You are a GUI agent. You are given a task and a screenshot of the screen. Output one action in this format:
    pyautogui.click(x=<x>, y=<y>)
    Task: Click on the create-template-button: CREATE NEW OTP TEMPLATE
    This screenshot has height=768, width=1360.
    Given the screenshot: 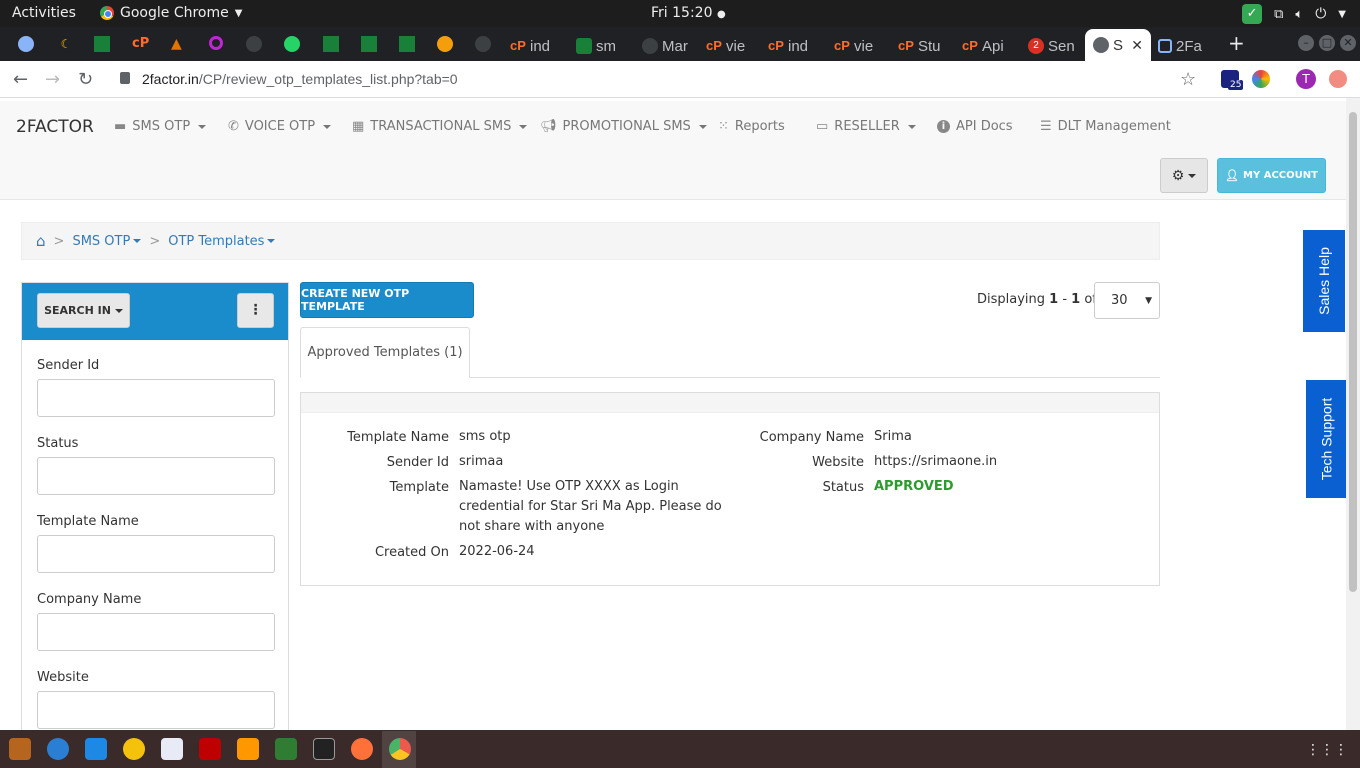 What is the action you would take?
    pyautogui.click(x=387, y=300)
    